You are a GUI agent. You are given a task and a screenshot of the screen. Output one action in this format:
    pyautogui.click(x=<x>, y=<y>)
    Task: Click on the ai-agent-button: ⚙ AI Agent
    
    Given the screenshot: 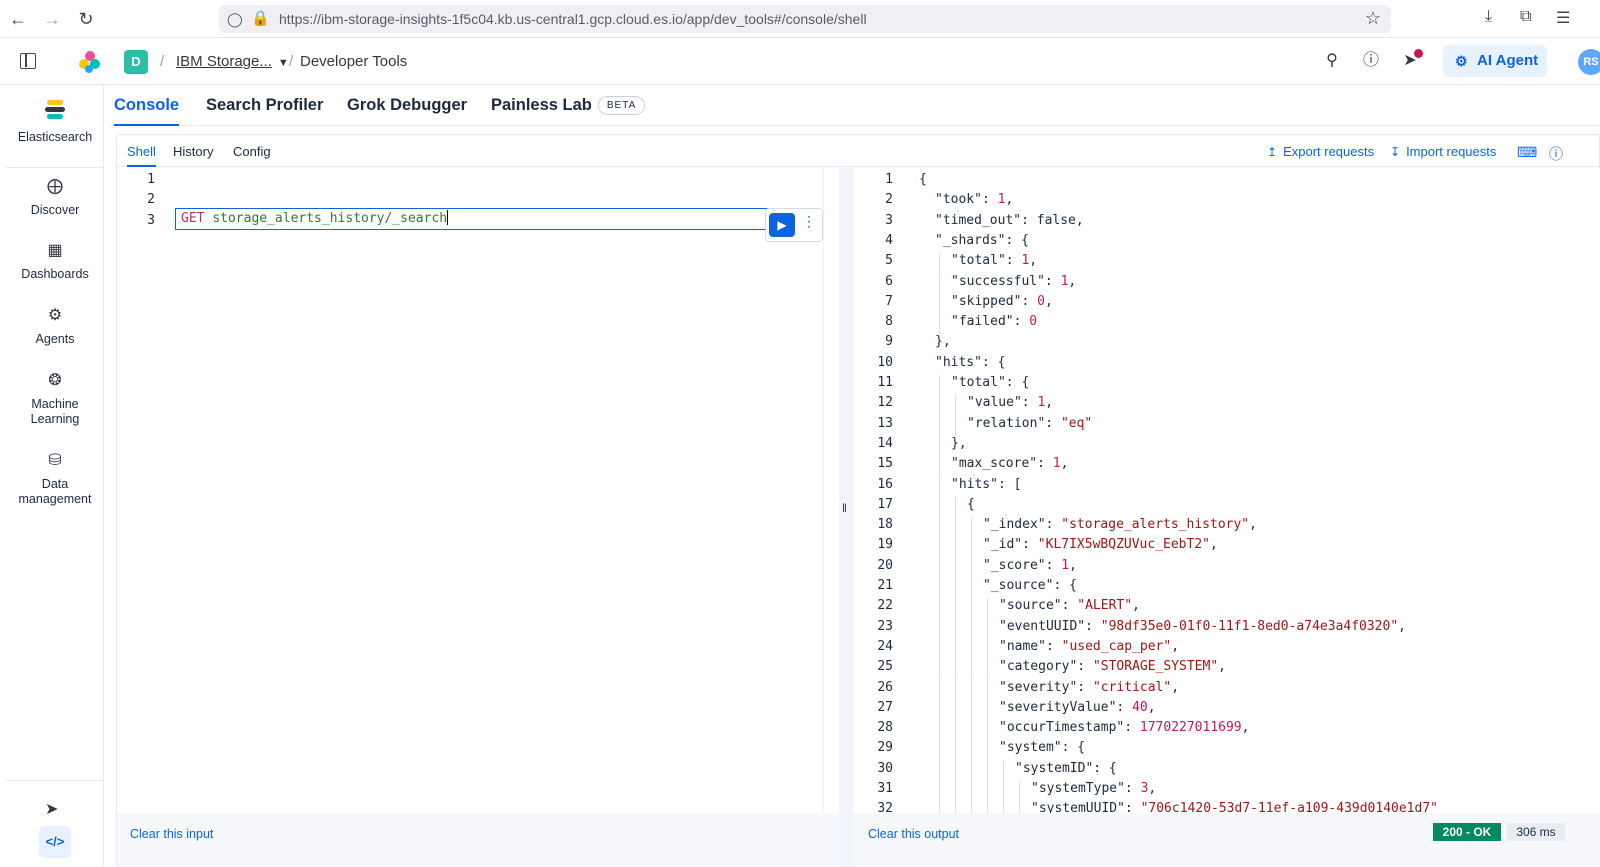 What is the action you would take?
    pyautogui.click(x=1495, y=61)
    